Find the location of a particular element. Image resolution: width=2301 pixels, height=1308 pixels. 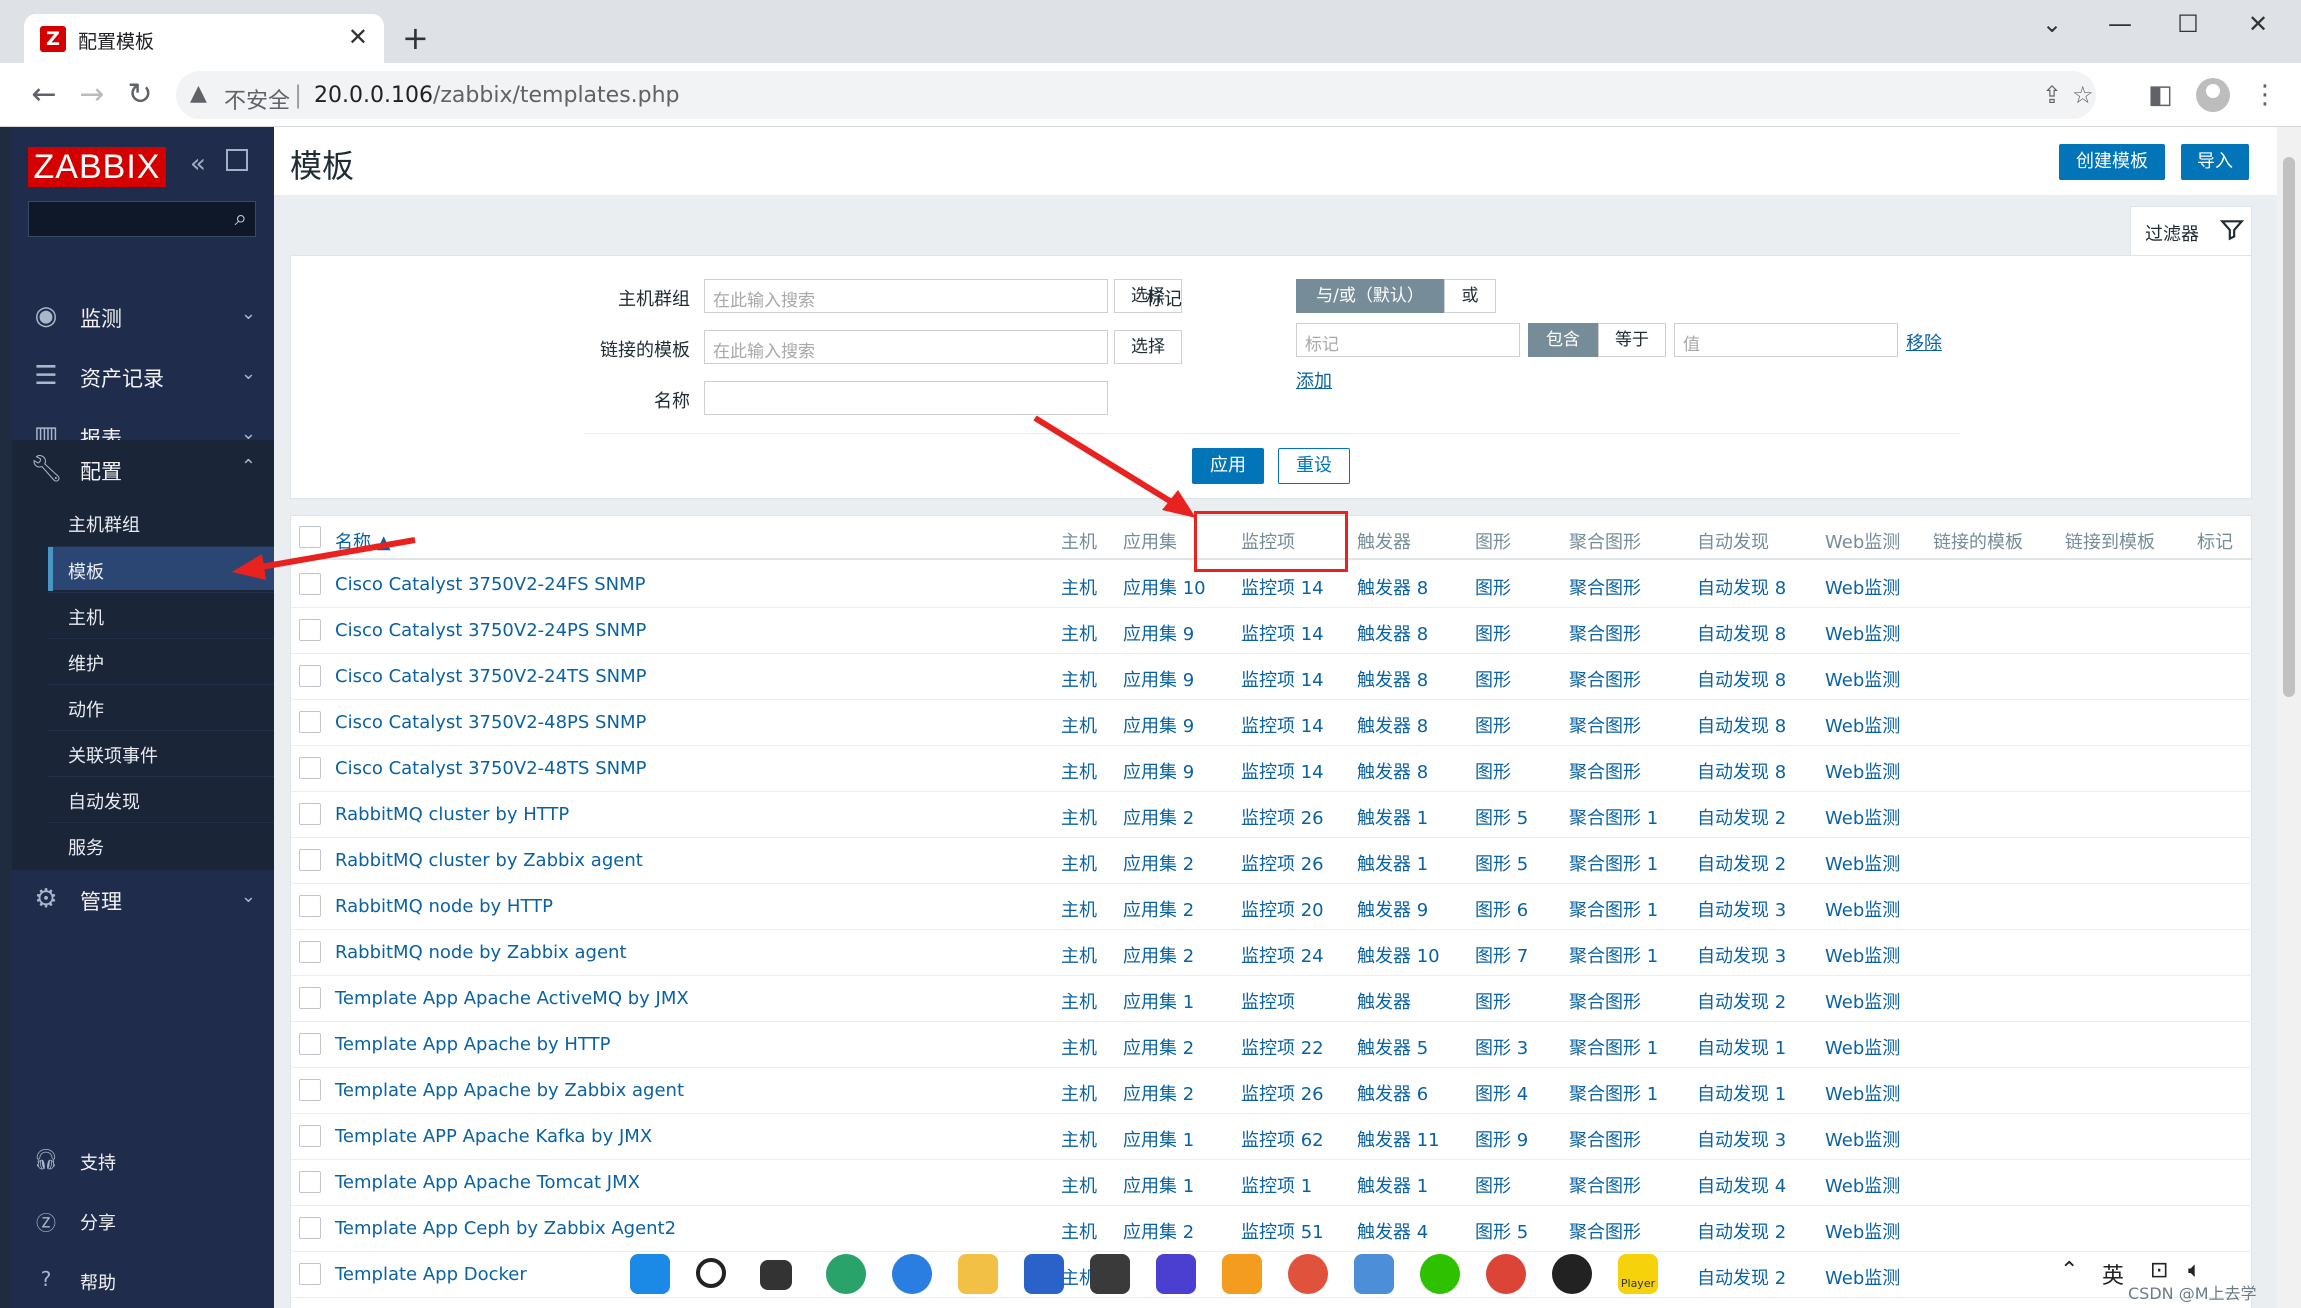

store-icon is located at coordinates (1044, 1274).